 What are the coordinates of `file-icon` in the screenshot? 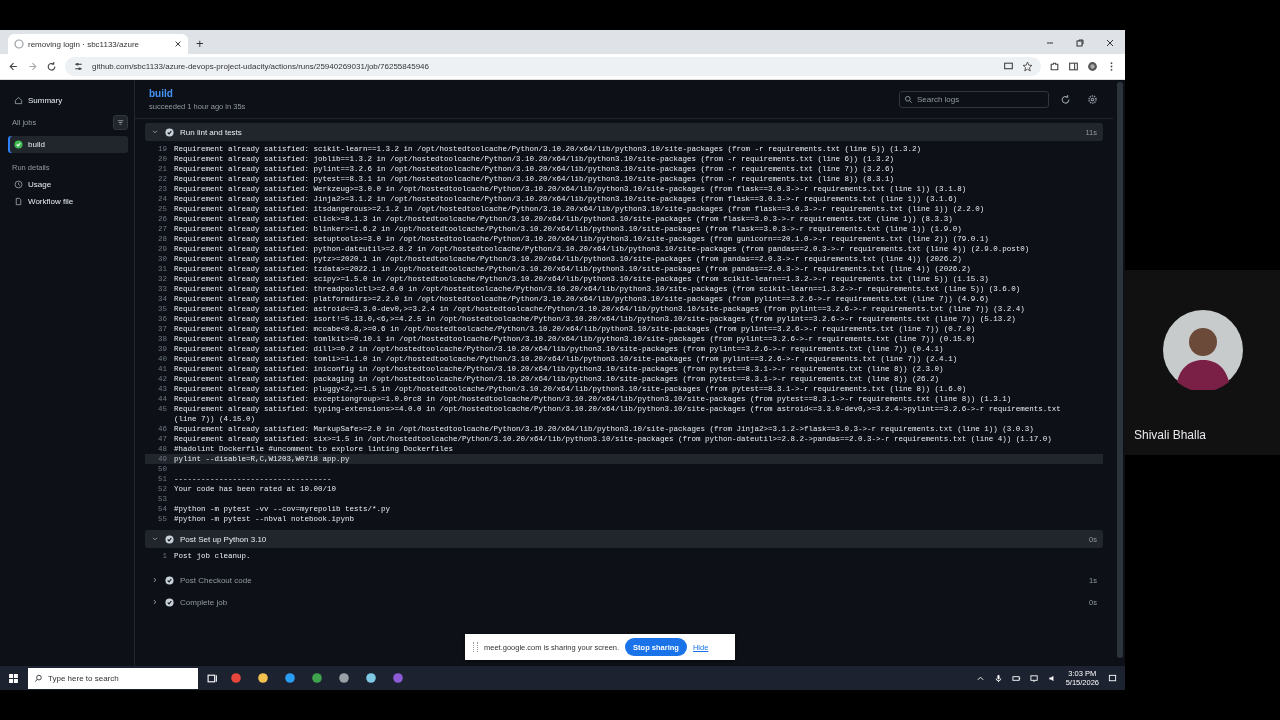 It's located at (18, 201).